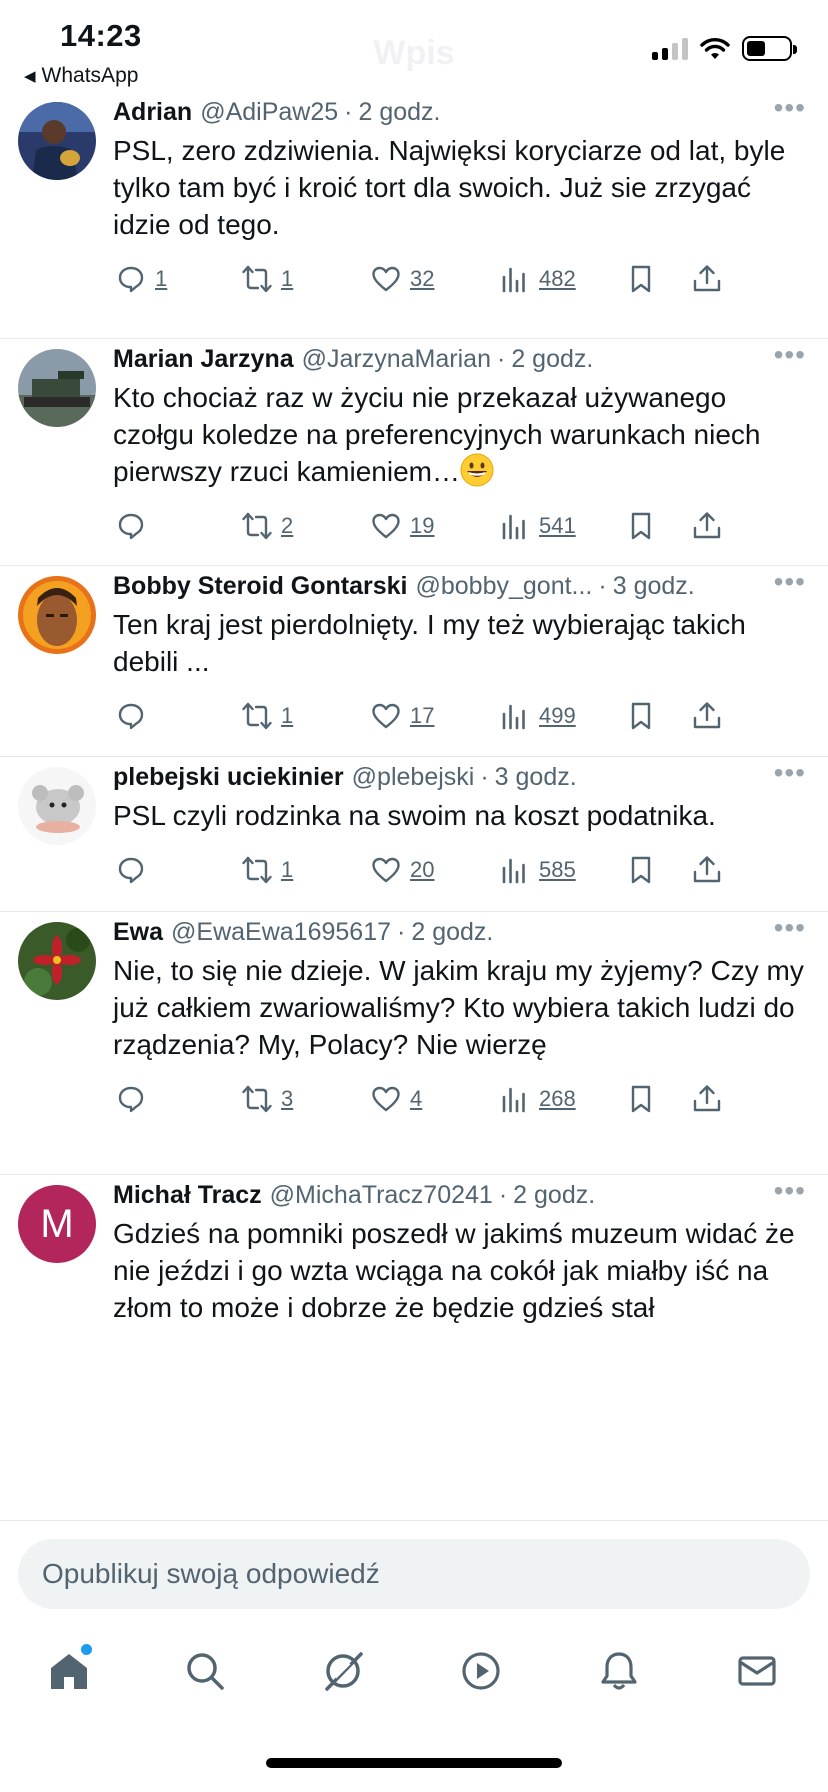  I want to click on views-button: 541, so click(537, 526).